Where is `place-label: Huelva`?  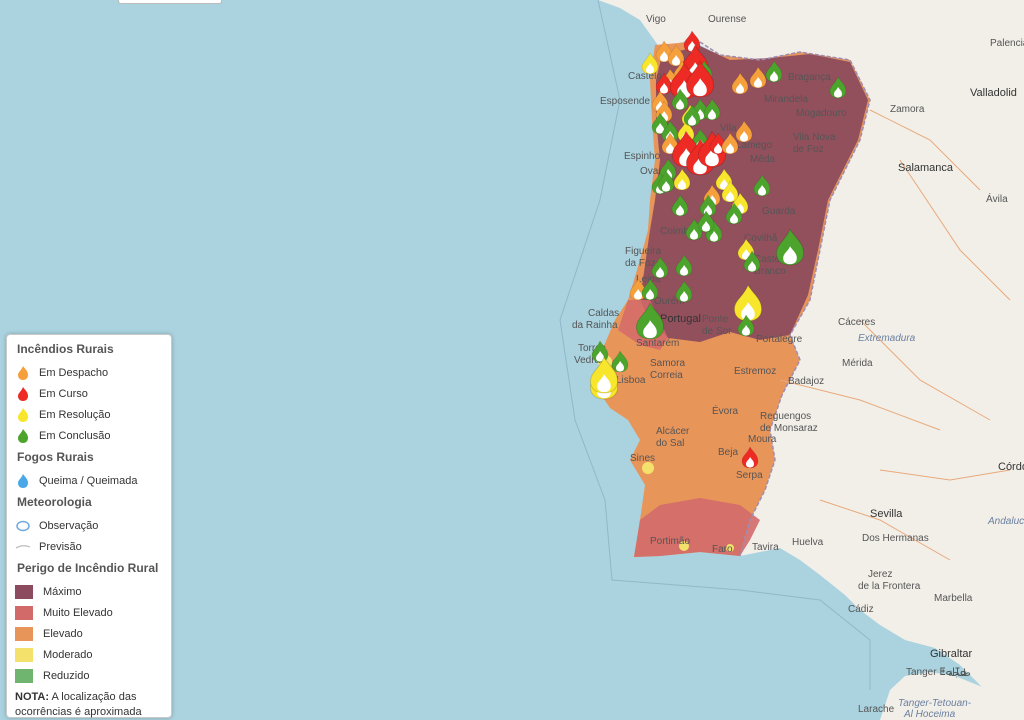
place-label: Huelva is located at coordinates (808, 542).